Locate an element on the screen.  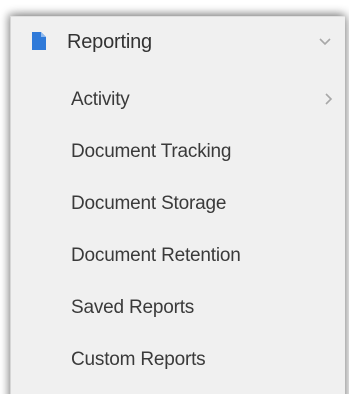
reporting-menu-header: Reporting is located at coordinates (178, 49).